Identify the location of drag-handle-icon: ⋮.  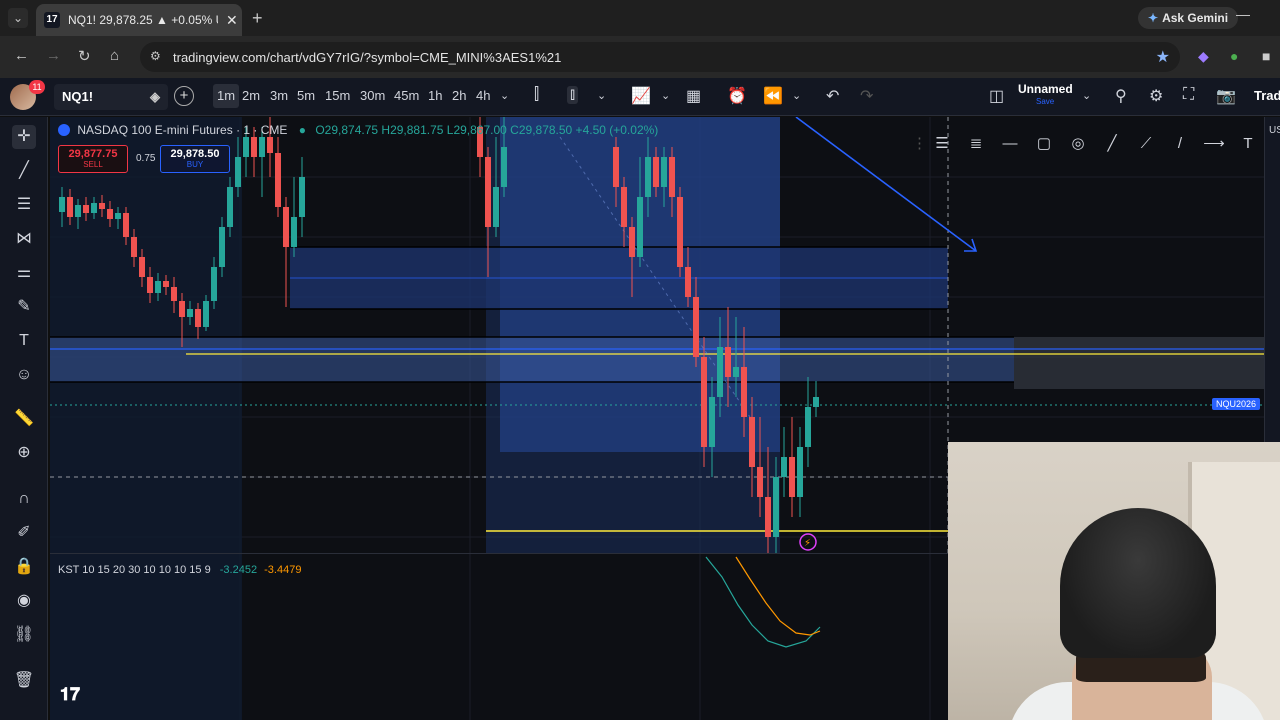
(919, 143).